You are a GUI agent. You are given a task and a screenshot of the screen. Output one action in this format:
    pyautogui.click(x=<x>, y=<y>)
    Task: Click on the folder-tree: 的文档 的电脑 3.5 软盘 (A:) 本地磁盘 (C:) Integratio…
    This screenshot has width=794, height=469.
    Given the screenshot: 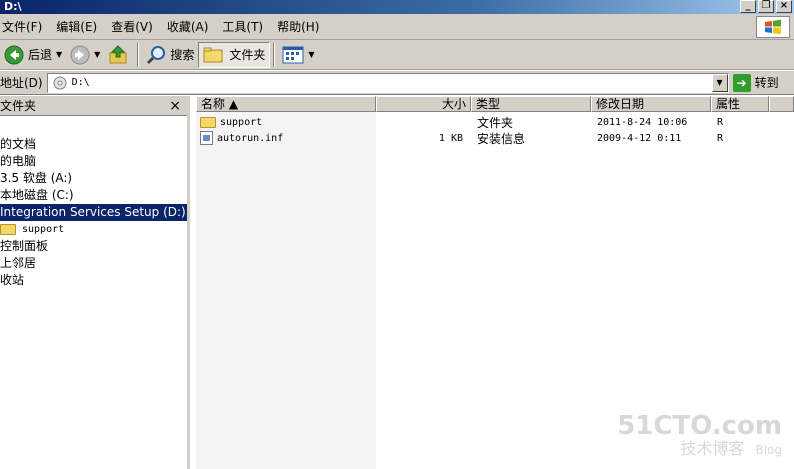 What is the action you would take?
    pyautogui.click(x=93, y=202)
    